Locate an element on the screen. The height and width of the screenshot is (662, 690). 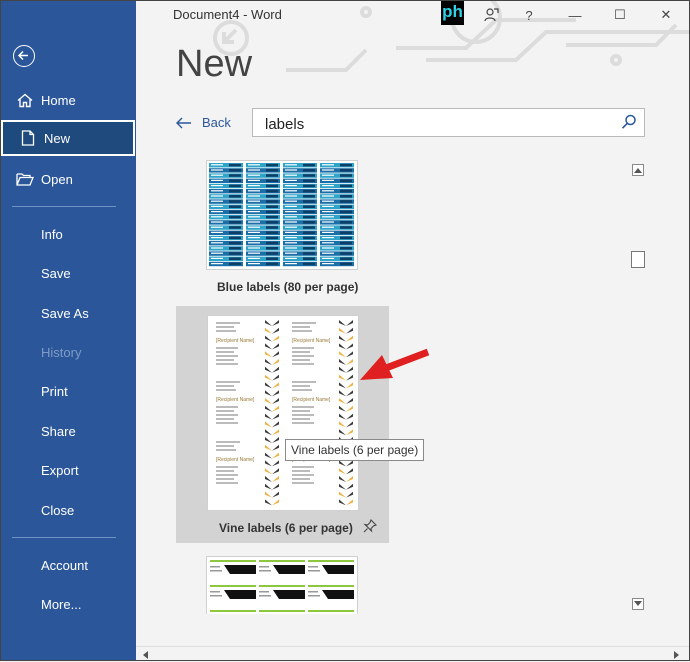
scroll-down-button is located at coordinates (638, 604).